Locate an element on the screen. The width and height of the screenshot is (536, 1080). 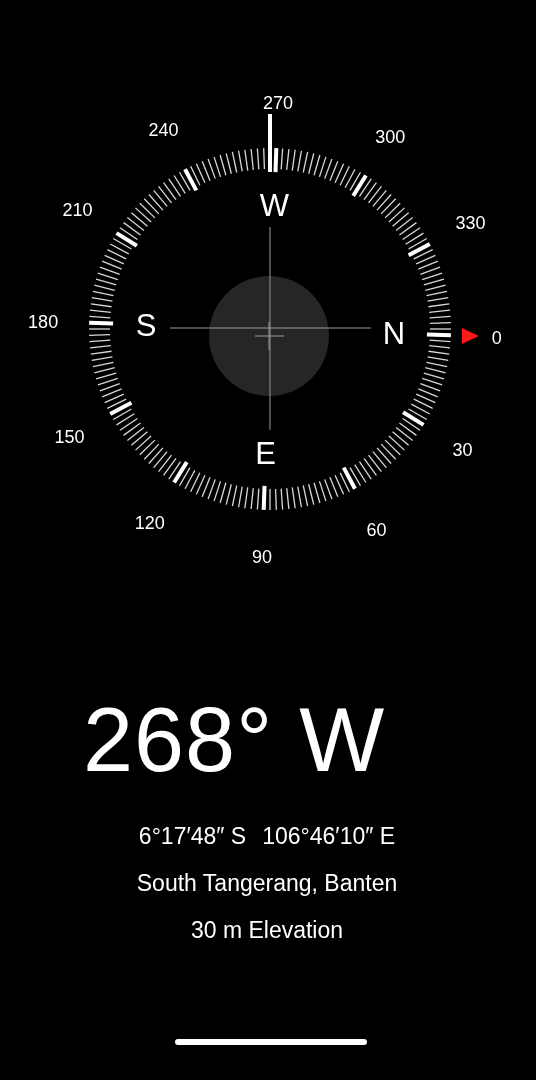
degree-label: 210 is located at coordinates (77, 209).